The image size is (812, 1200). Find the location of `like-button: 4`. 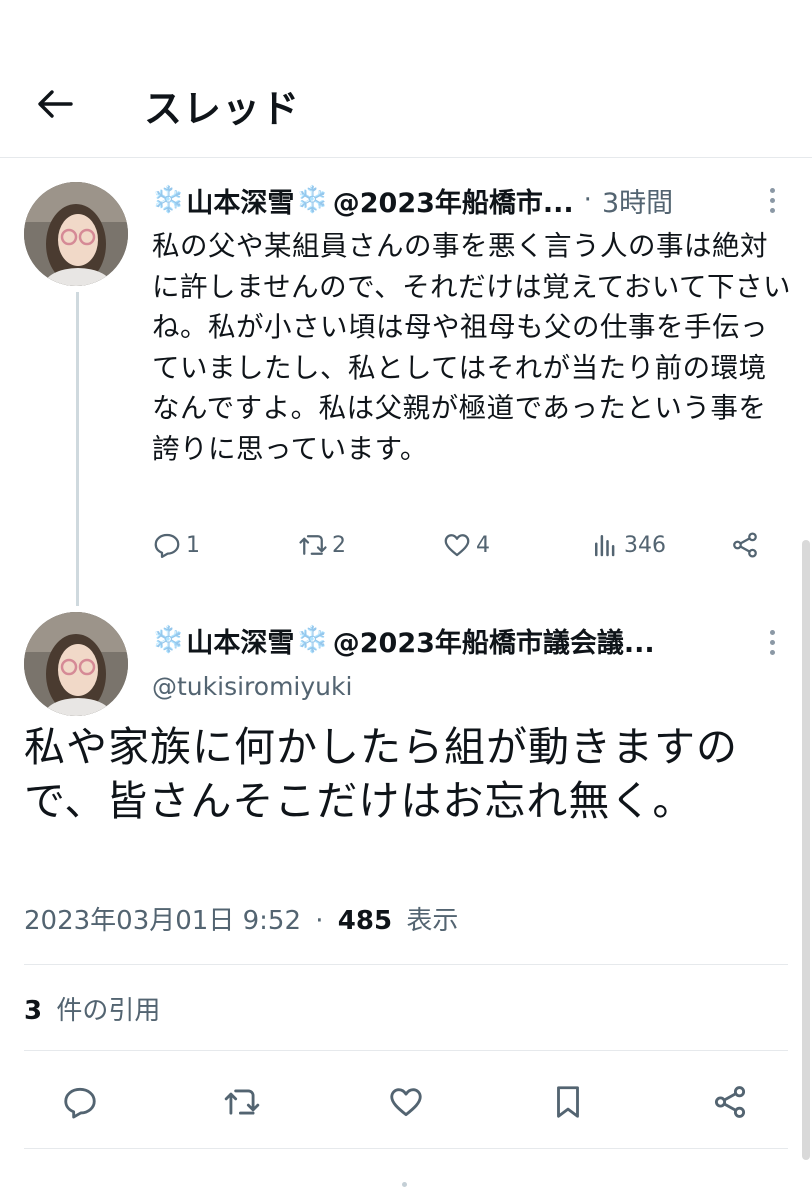

like-button: 4 is located at coordinates (466, 545).